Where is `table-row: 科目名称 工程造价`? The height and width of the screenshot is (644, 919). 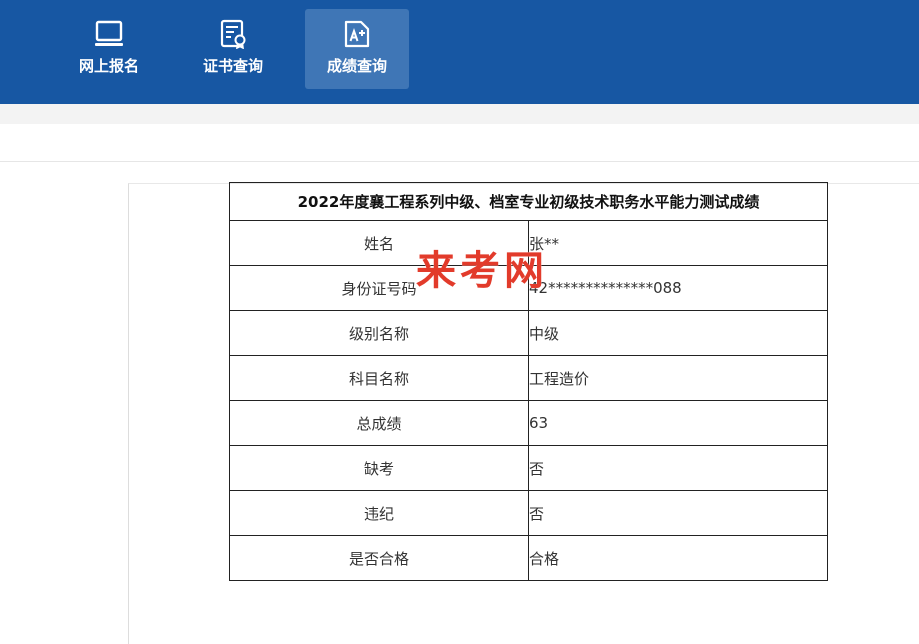 table-row: 科目名称 工程造价 is located at coordinates (528, 378).